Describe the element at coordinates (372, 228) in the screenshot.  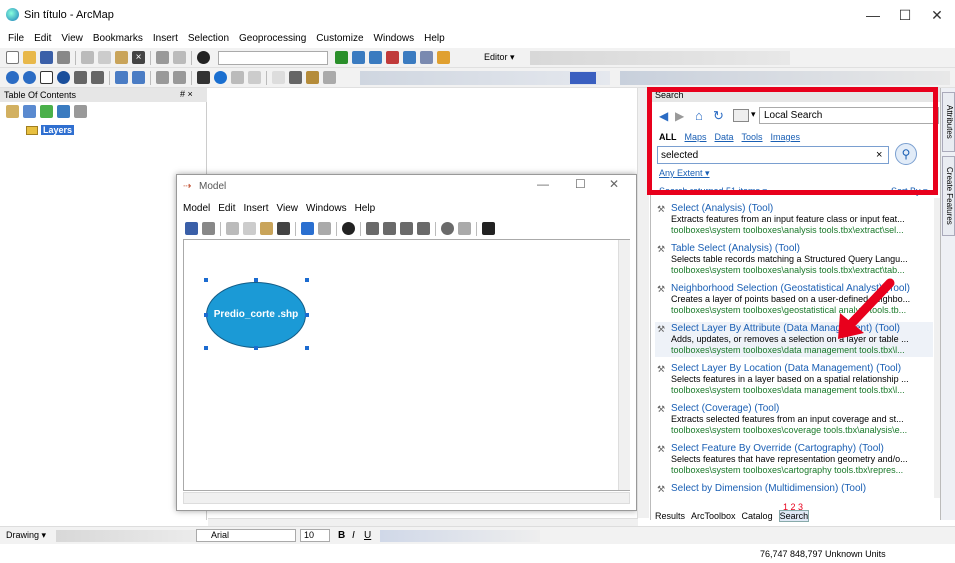
I see `model-auto-layout-icon` at that location.